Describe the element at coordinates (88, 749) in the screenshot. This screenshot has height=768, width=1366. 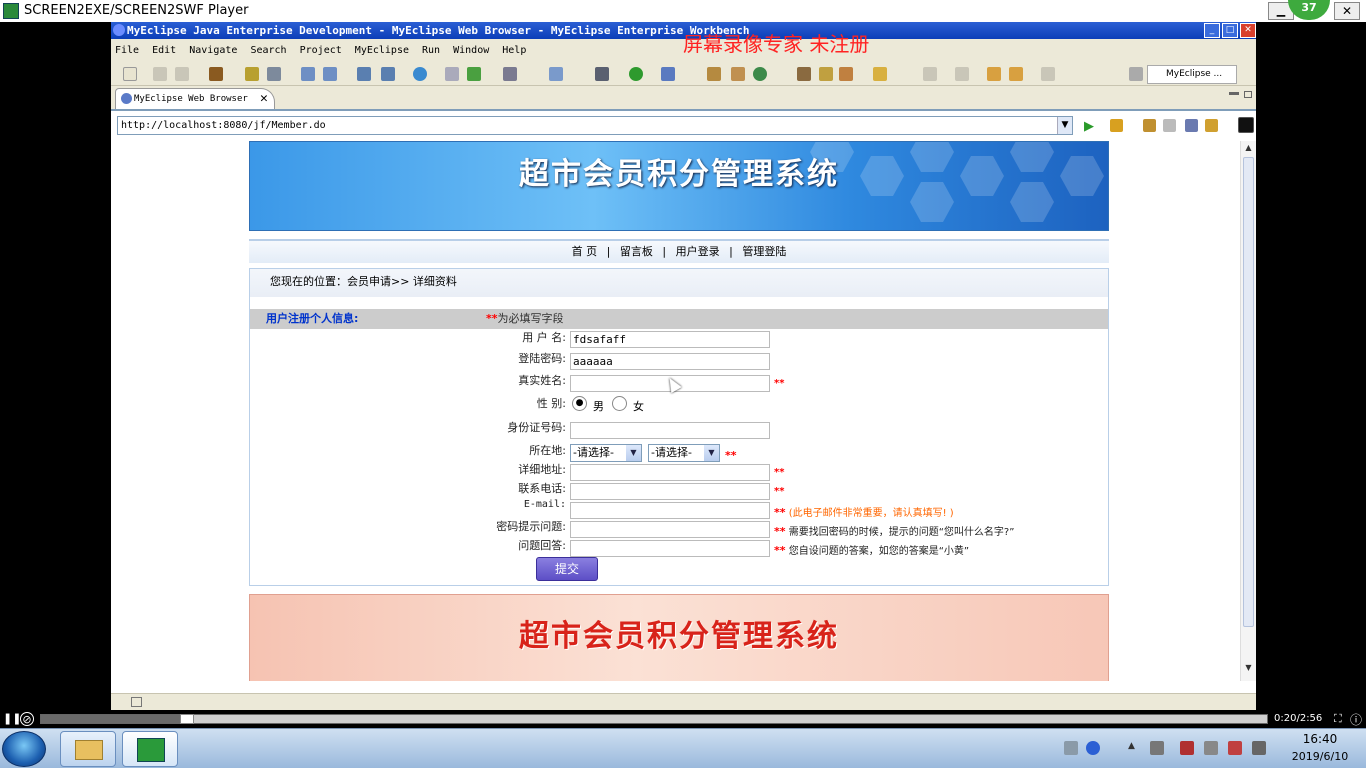
I see `explorer-taskbar-button` at that location.